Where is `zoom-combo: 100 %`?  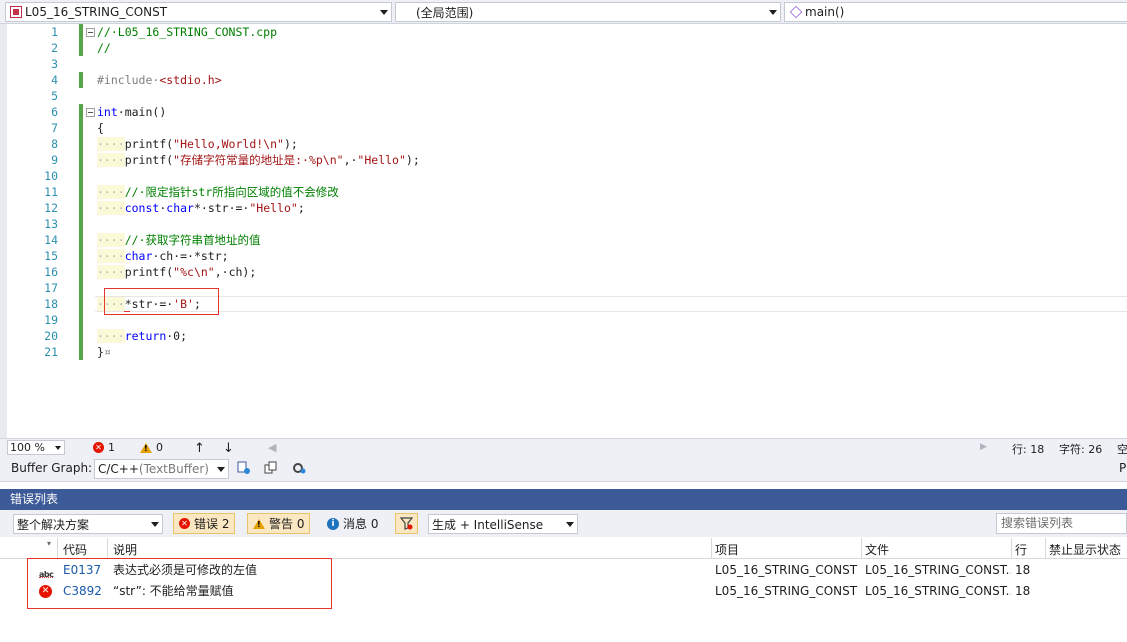 zoom-combo: 100 % is located at coordinates (36, 447).